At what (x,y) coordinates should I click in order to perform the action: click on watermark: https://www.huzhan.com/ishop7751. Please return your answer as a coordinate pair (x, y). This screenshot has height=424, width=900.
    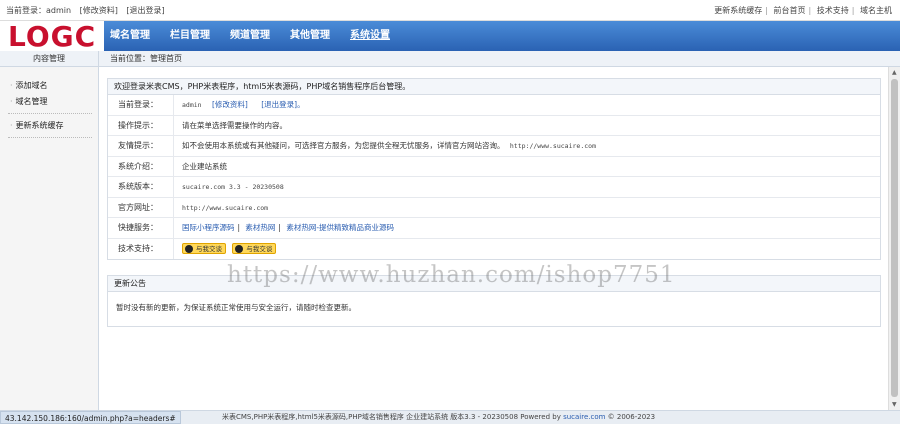
    Looking at the image, I should click on (451, 275).